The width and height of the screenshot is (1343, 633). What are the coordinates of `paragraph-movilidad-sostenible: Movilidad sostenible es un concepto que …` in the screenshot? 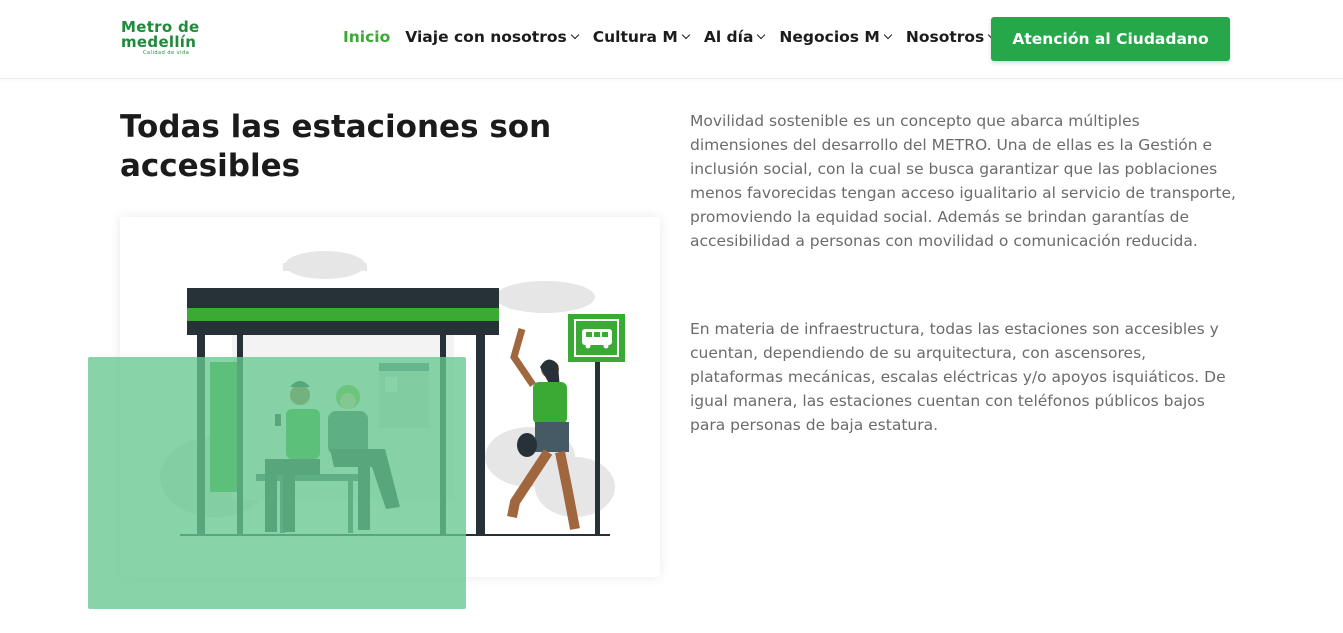 It's located at (963, 181).